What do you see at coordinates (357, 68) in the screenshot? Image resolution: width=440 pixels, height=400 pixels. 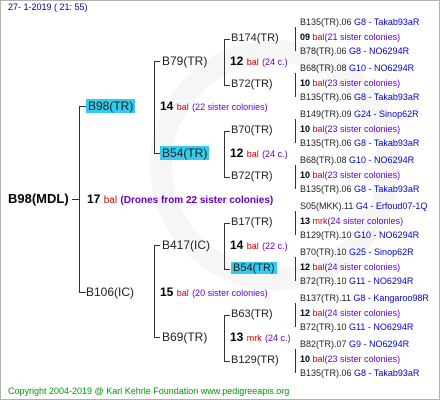 I see `gen4-row: B68(TR).08 G10 - NO6294R` at bounding box center [357, 68].